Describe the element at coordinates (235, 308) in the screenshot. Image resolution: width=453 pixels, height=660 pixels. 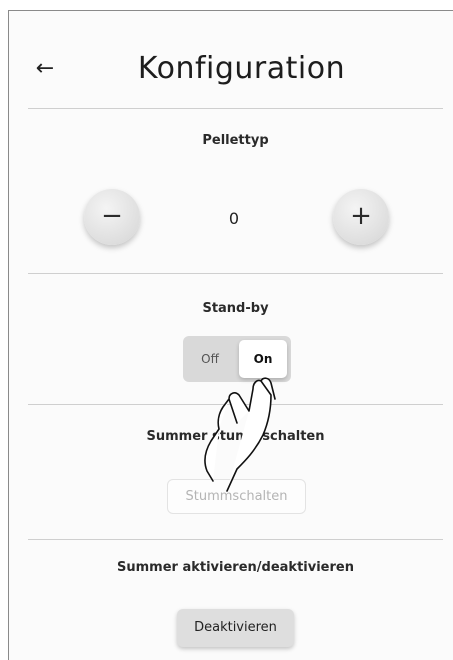
I see `standby-label: Stand-by` at that location.